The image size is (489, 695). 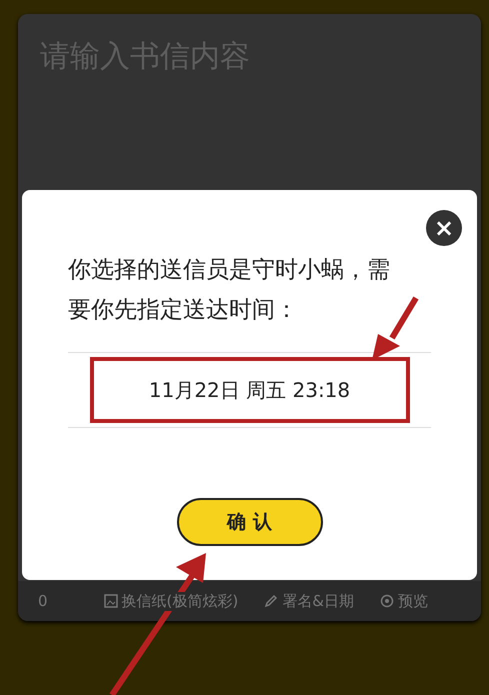 What do you see at coordinates (43, 601) in the screenshot?
I see `character-count: 0` at bounding box center [43, 601].